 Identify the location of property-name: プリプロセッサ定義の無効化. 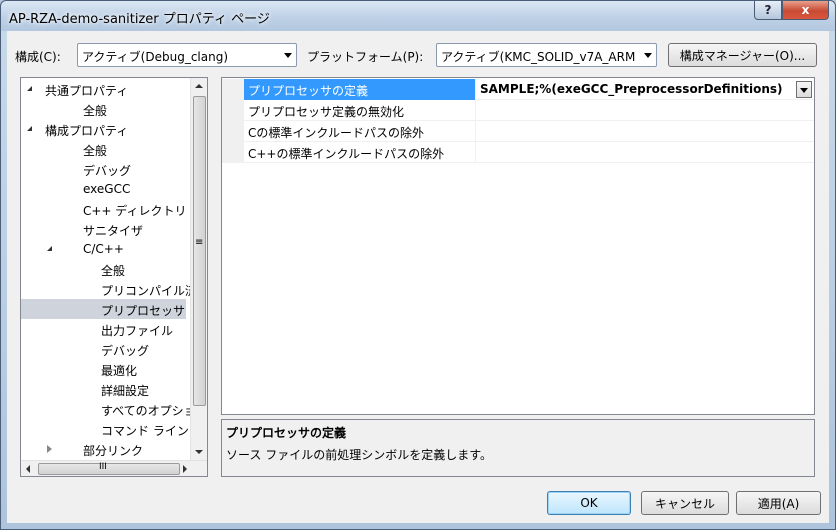
(360, 110).